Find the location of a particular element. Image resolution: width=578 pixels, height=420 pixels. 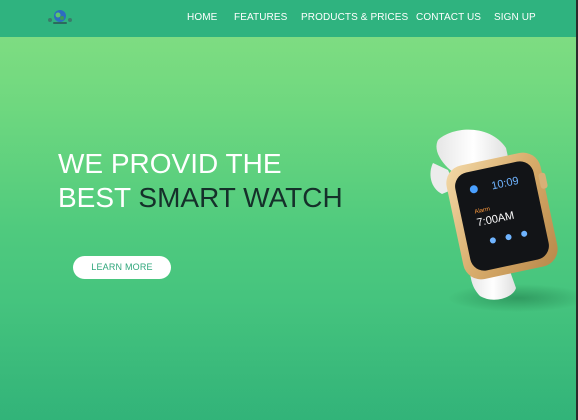

nav-products-link: PRODUCTS & PRICES is located at coordinates (354, 17).